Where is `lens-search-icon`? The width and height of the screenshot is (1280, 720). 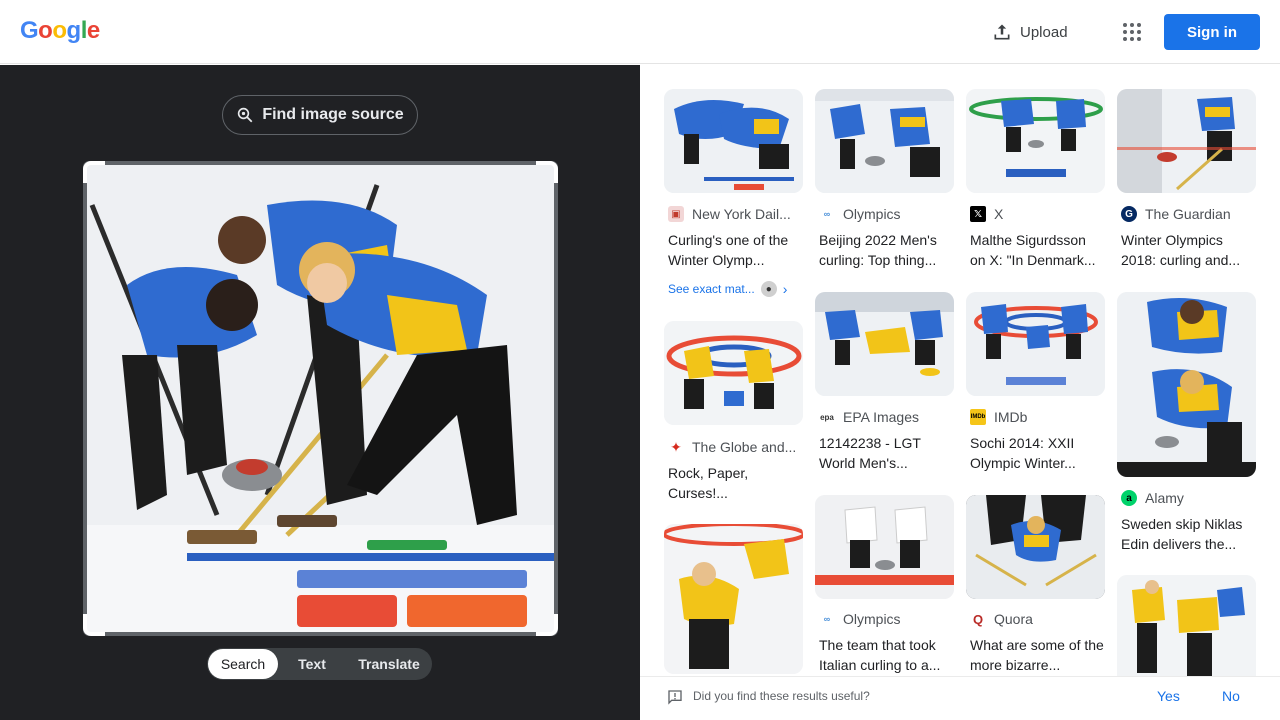 lens-search-icon is located at coordinates (245, 115).